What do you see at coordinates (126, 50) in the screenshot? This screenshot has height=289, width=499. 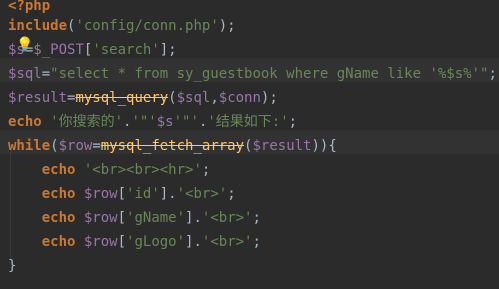 I see `code-token: 'search'` at bounding box center [126, 50].